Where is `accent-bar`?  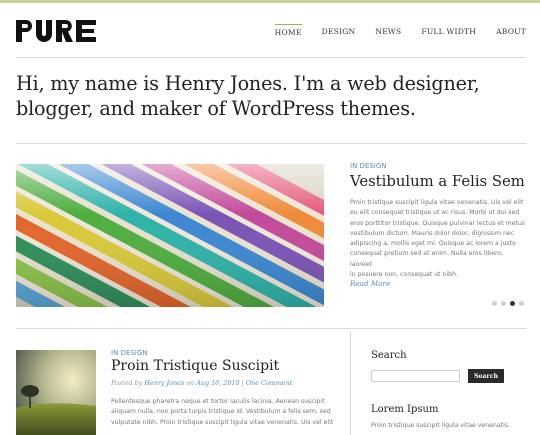
accent-bar is located at coordinates (270, 1).